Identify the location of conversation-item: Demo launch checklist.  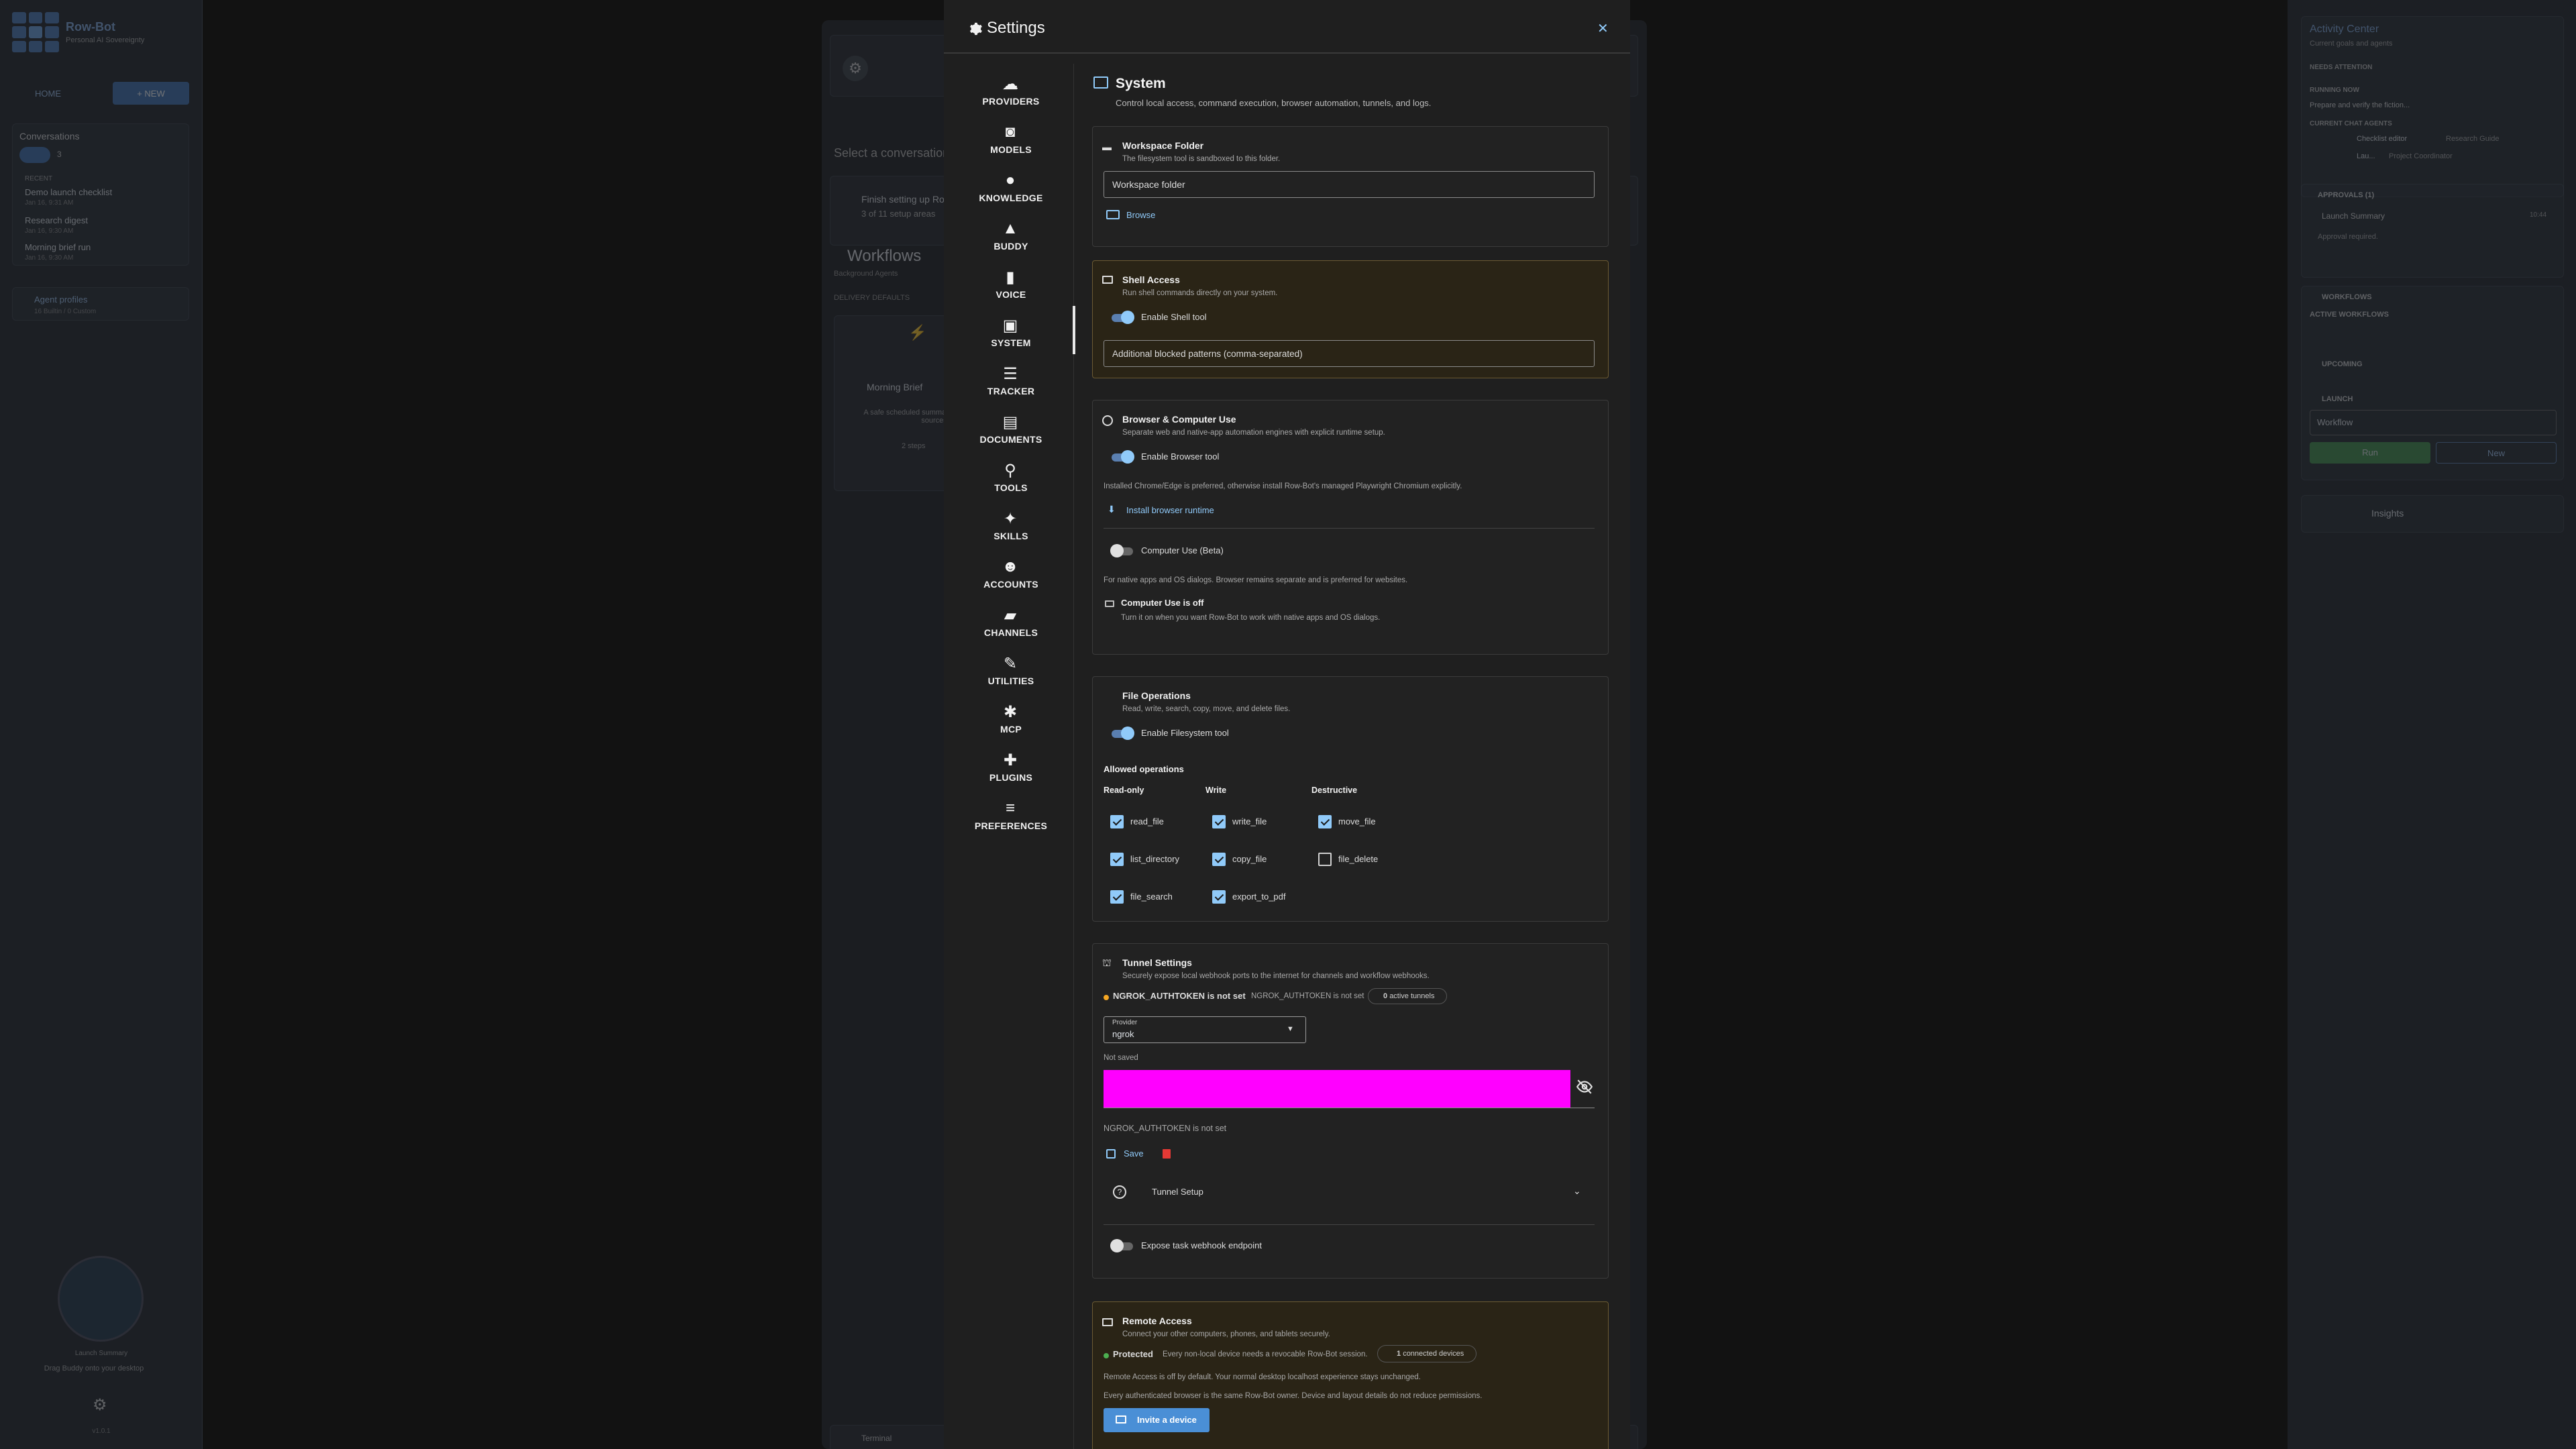
(68, 192).